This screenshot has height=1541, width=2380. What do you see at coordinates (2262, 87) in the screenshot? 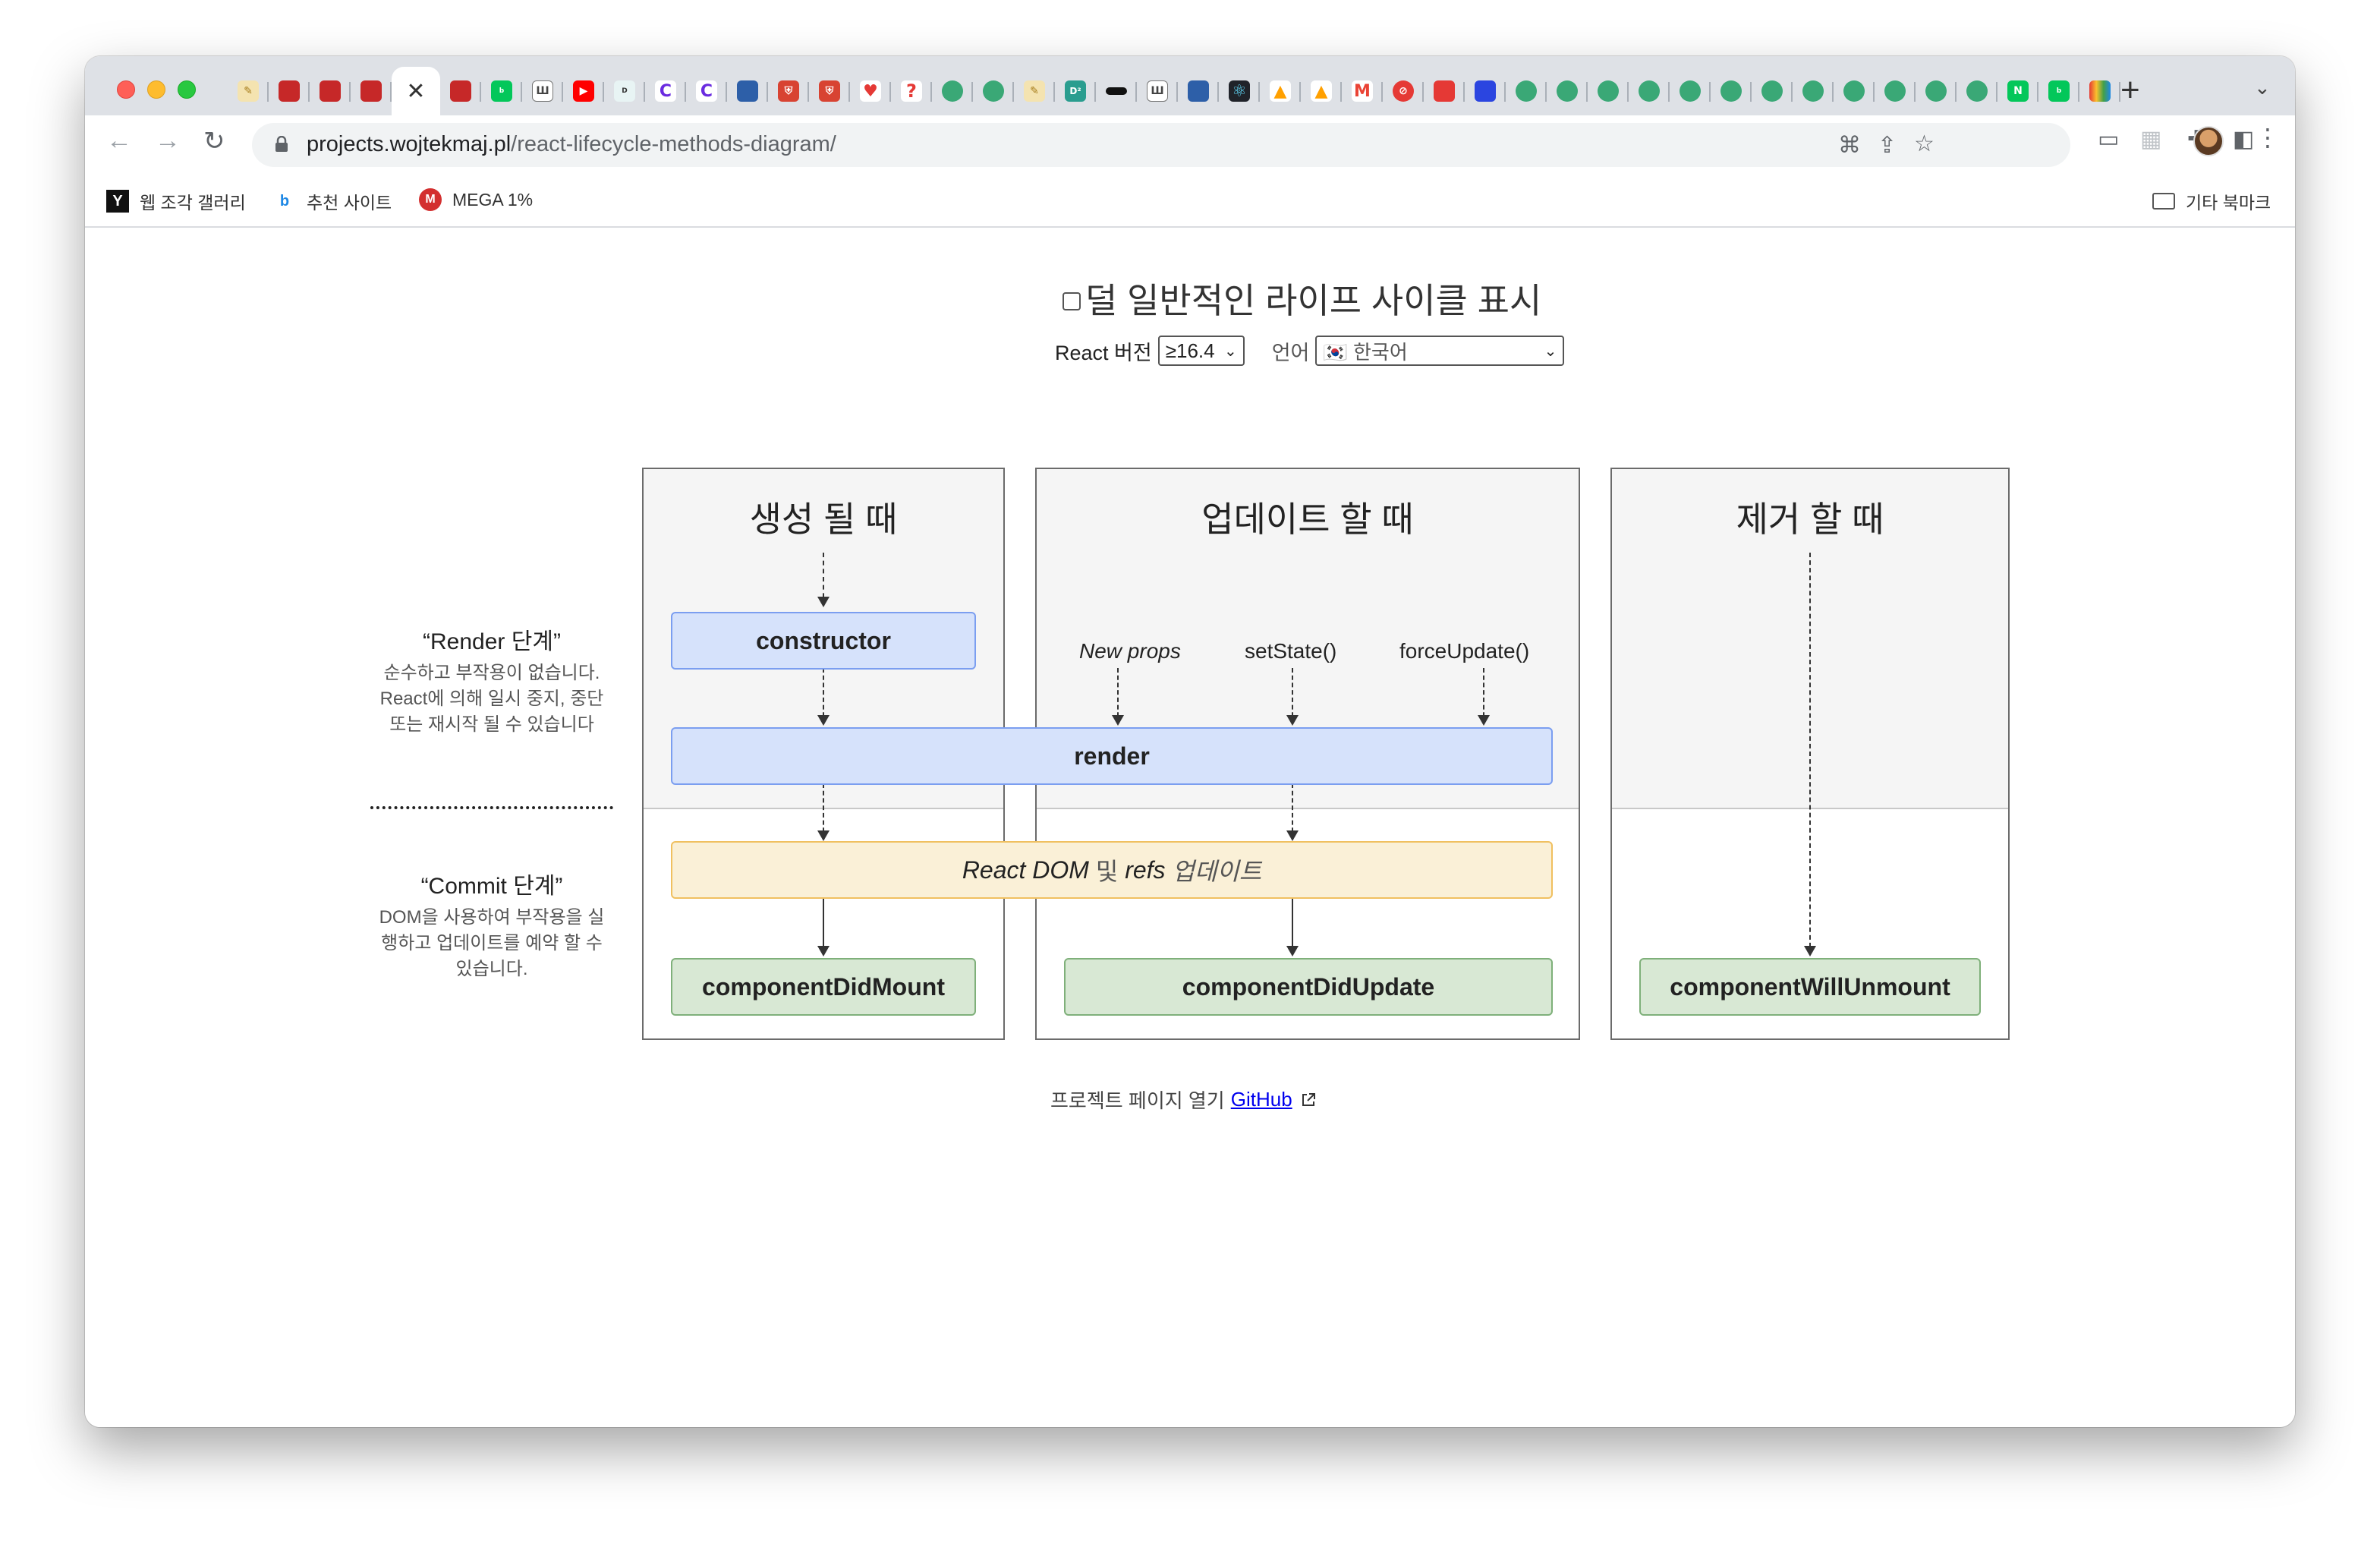
I see `tab-search-chevron-icon: ⌄` at bounding box center [2262, 87].